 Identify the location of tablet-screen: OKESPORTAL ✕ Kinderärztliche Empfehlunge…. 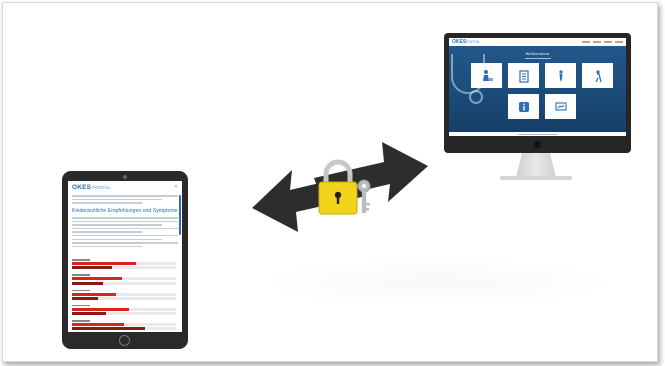
(125, 256).